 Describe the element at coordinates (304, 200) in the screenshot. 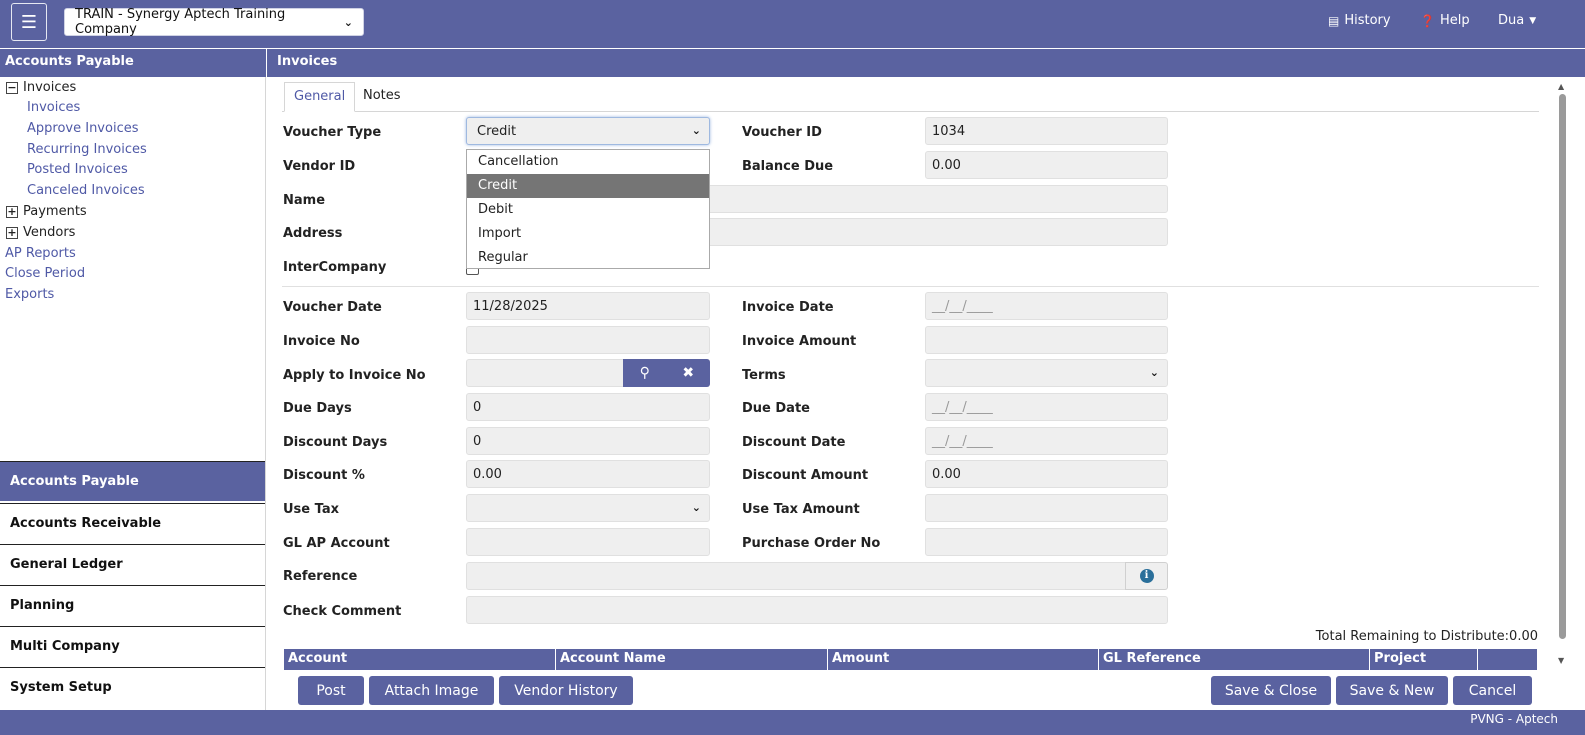

I see `name-label: Name` at that location.